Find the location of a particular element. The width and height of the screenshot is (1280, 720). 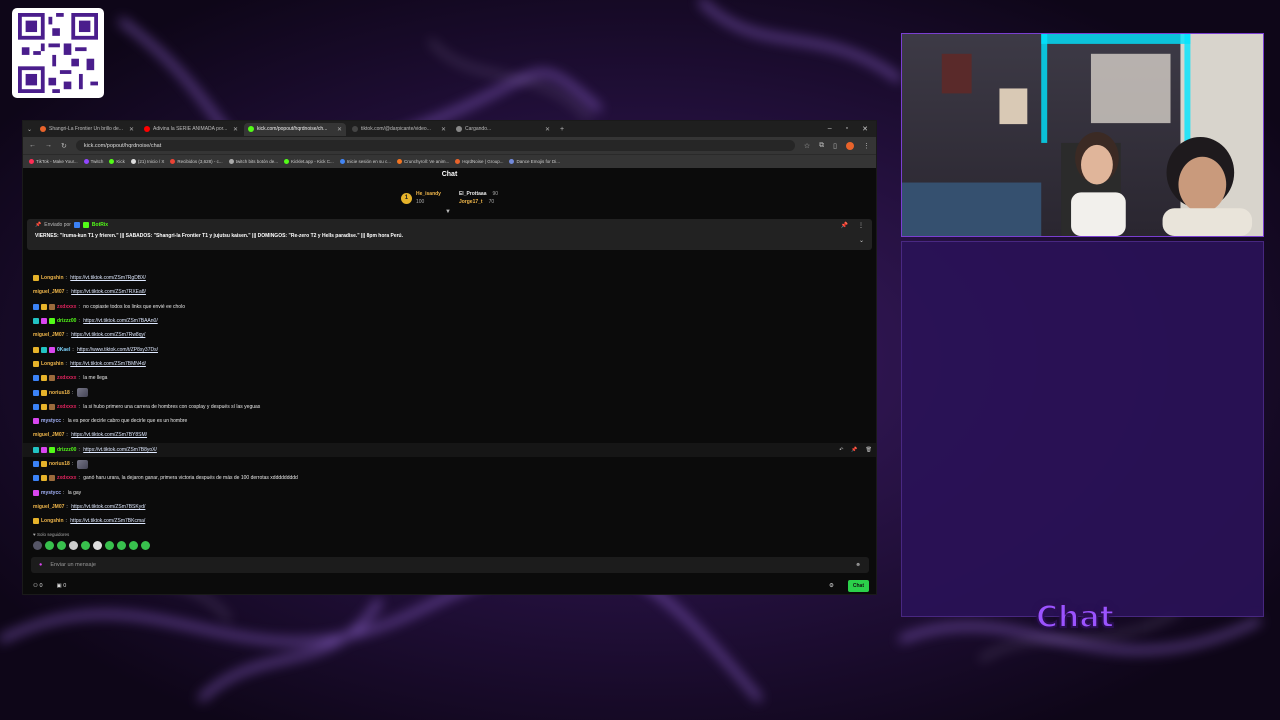

chat-input: ● Enviar un mensaje ☻ is located at coordinates (450, 565).